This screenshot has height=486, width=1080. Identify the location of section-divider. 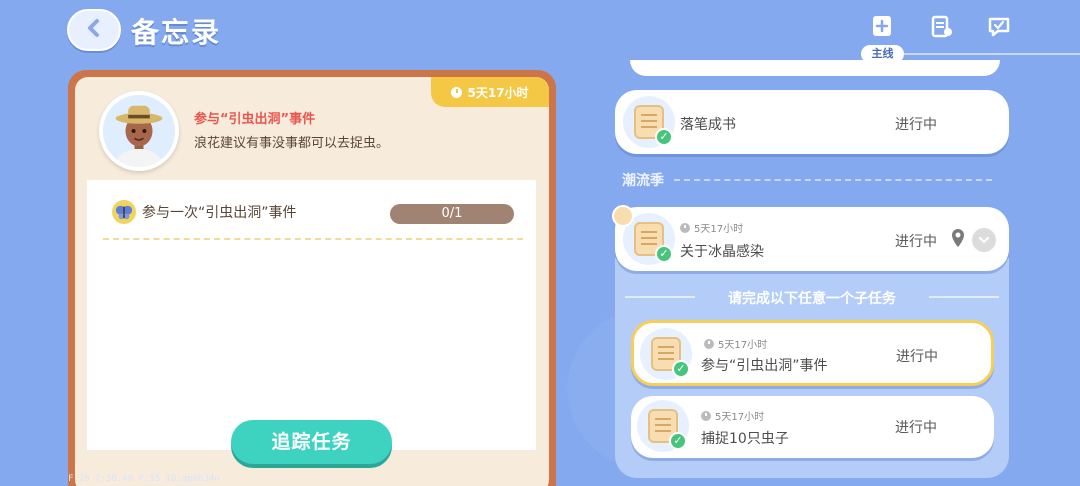
(833, 180).